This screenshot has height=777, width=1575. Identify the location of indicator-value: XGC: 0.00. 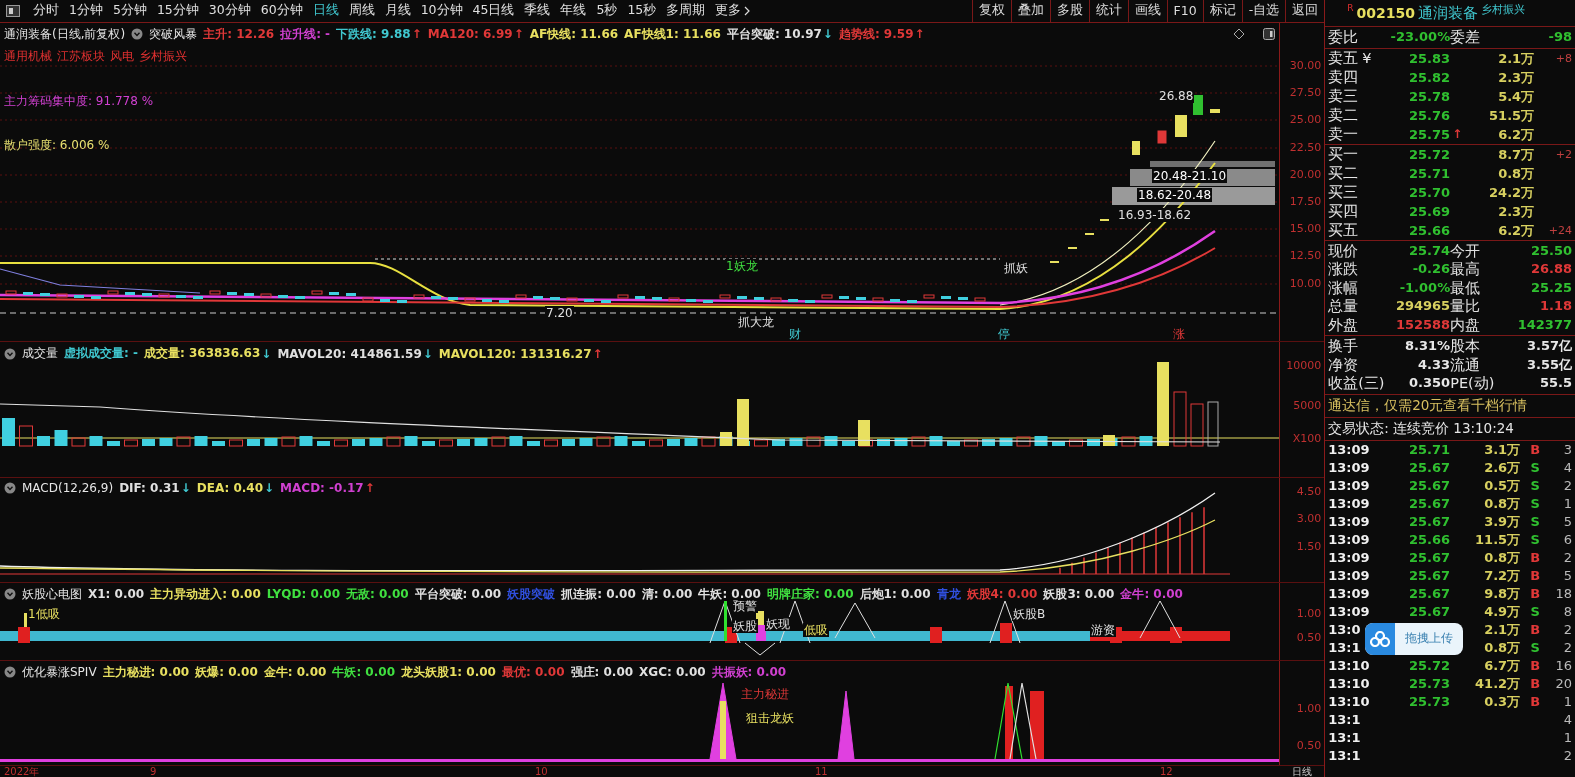
(672, 672).